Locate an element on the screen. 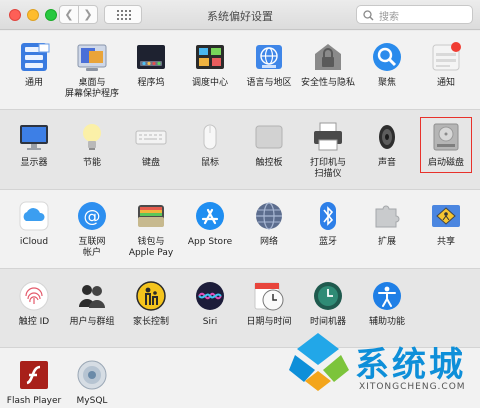  pref-label: 互联网 帐户 is located at coordinates (92, 247).